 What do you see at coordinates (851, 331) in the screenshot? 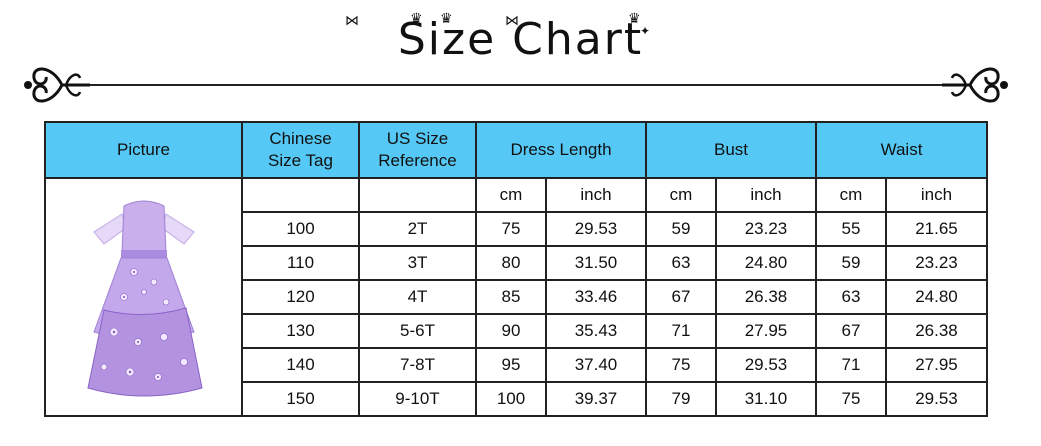
I see `cell-waist-cm: 67` at bounding box center [851, 331].